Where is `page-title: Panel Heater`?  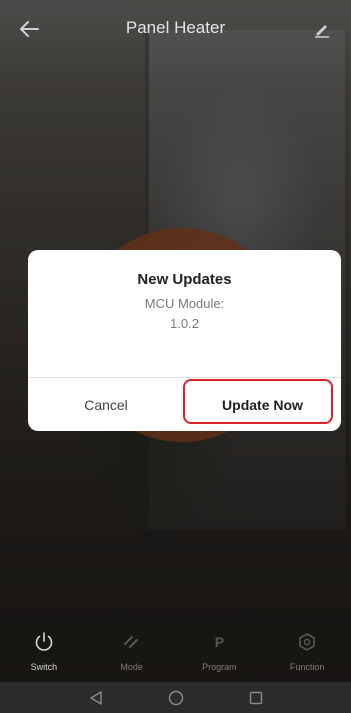 page-title: Panel Heater is located at coordinates (175, 27).